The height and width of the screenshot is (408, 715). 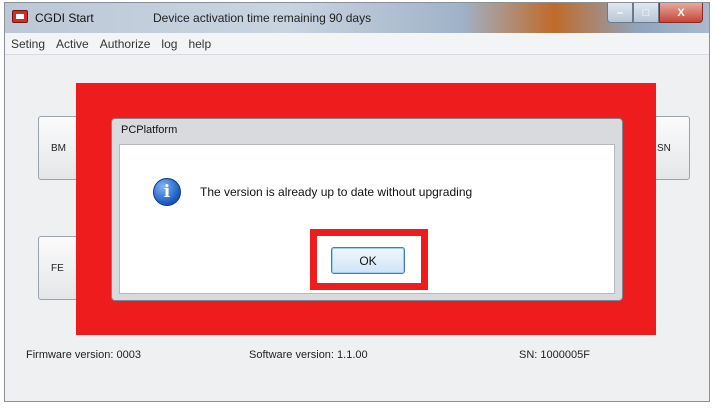 I want to click on main-button-top-left-label: BM, so click(x=58, y=148).